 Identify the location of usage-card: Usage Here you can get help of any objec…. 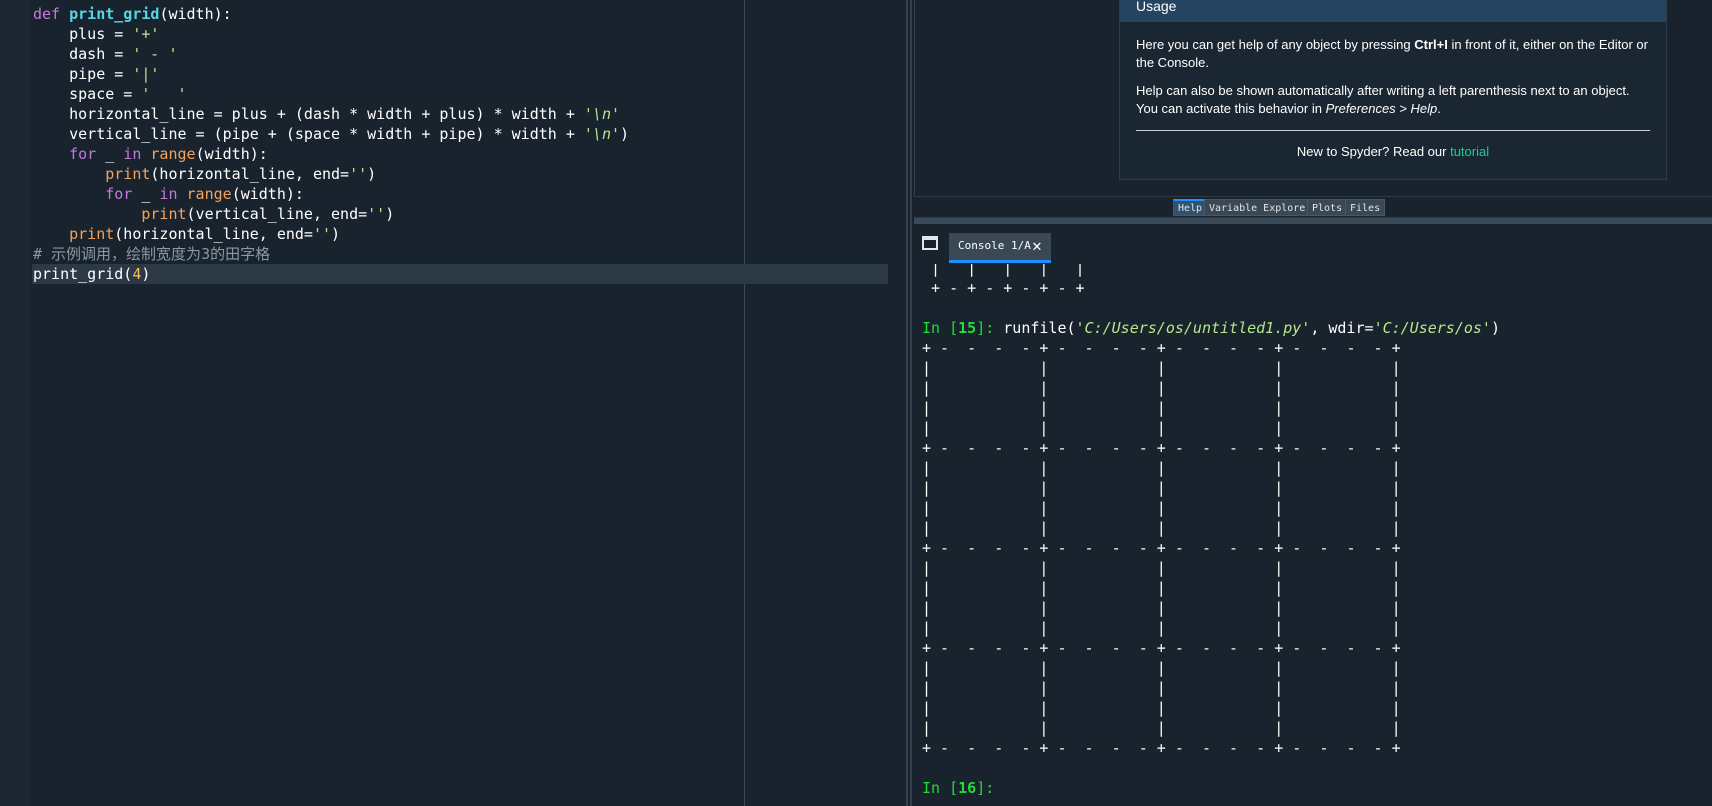
(1393, 90).